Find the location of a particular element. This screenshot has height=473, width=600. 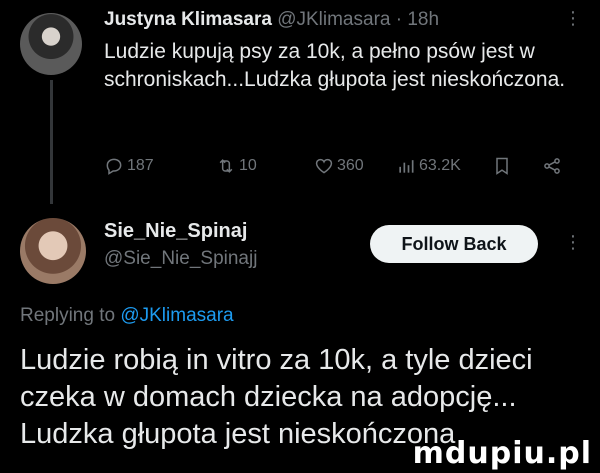

tweet1-header: Justyna Klimasara @JKlimasara · 18h is located at coordinates (271, 20).